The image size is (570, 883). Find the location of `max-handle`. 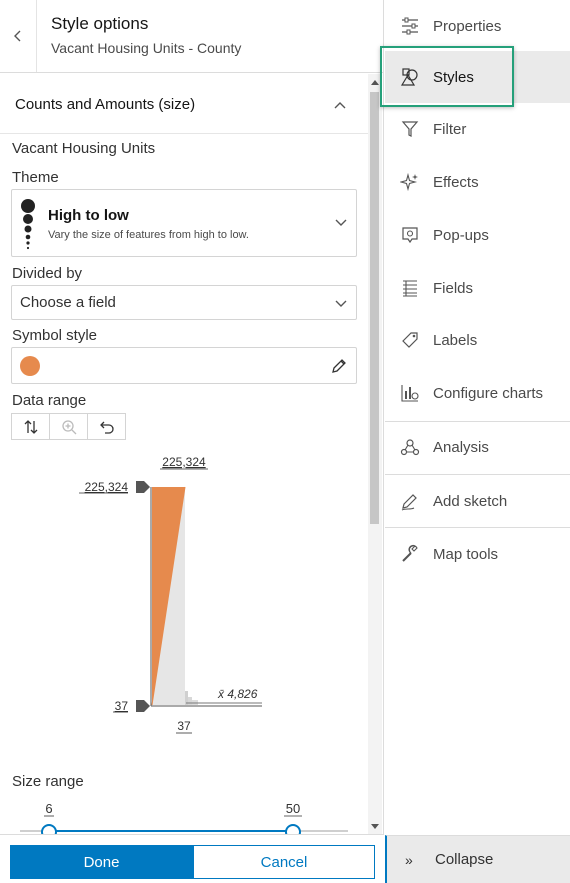

max-handle is located at coordinates (143, 487).